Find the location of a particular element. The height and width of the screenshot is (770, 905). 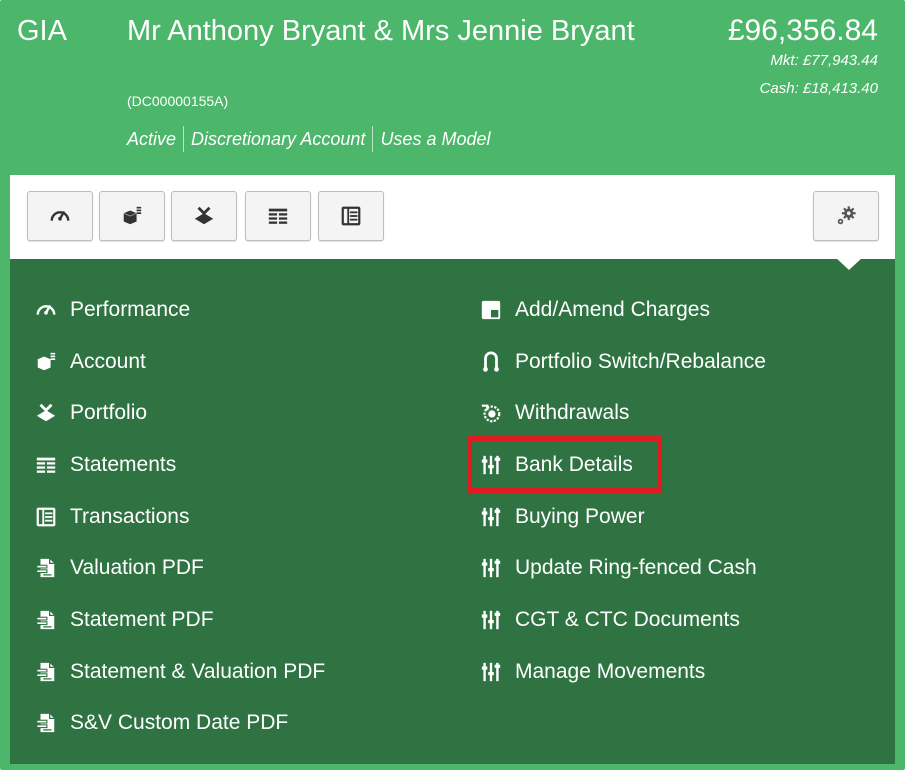

account-type: GIA is located at coordinates (42, 31).